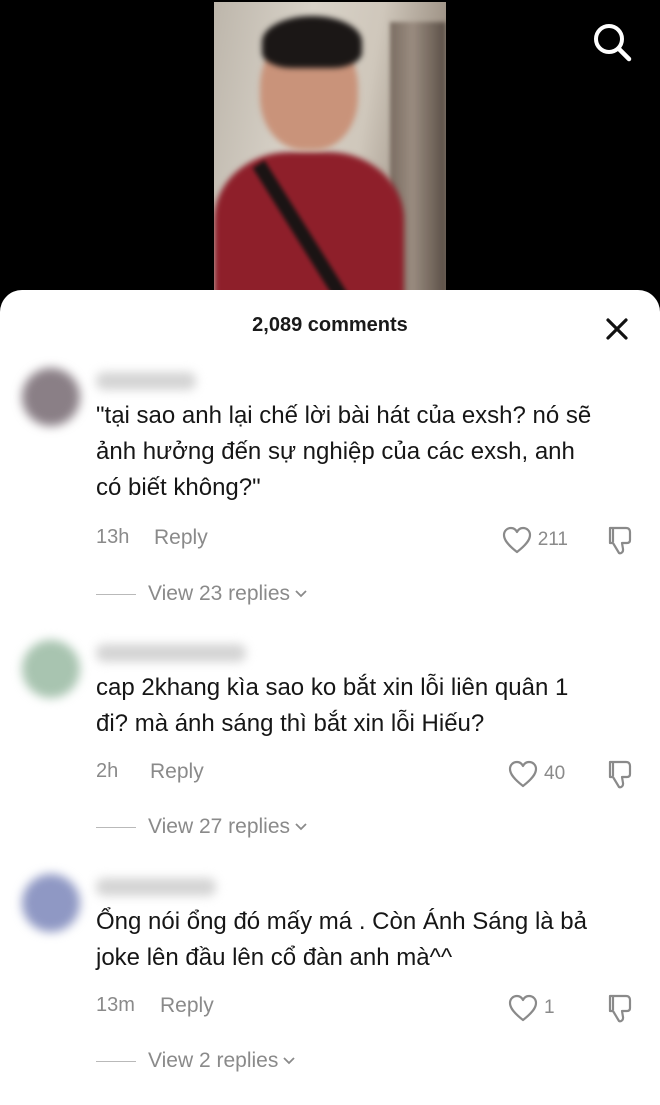 This screenshot has width=660, height=1105. Describe the element at coordinates (213, 1060) in the screenshot. I see `view-replies-label: View 2 replies` at that location.